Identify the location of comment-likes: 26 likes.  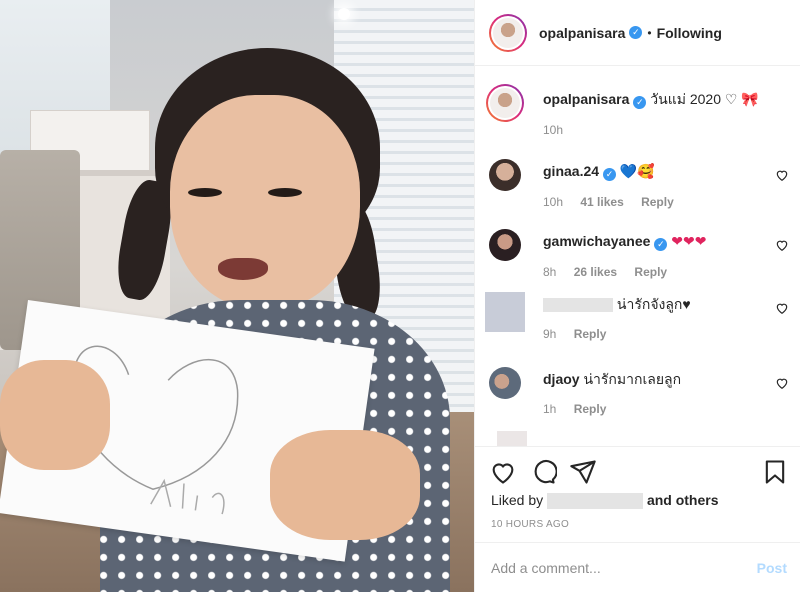
(595, 272).